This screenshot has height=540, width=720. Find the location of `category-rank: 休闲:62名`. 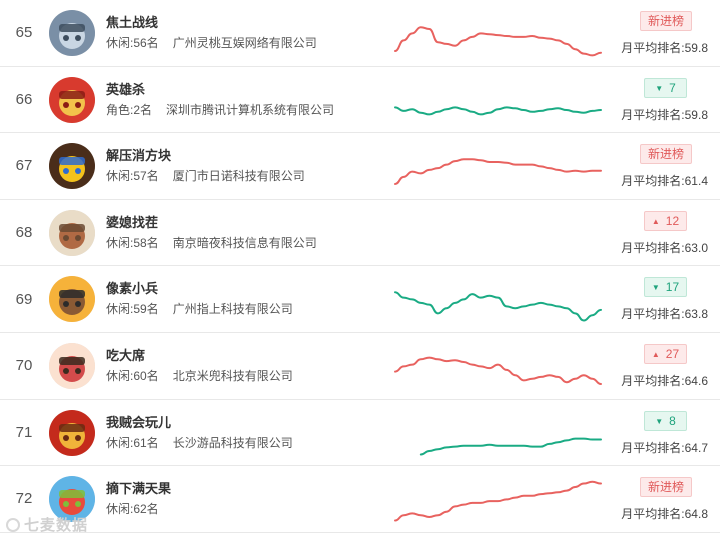

category-rank: 休闲:62名 is located at coordinates (132, 509).